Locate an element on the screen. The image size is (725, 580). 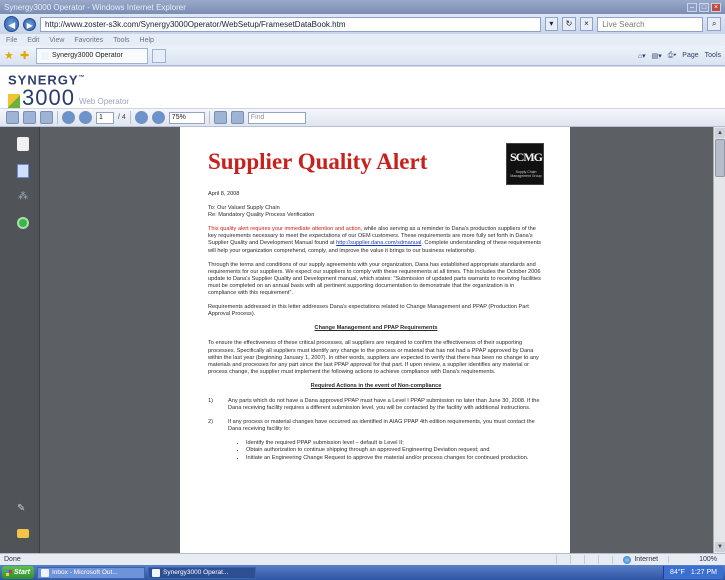
brand-logo-icon is located at coordinates (14, 101).